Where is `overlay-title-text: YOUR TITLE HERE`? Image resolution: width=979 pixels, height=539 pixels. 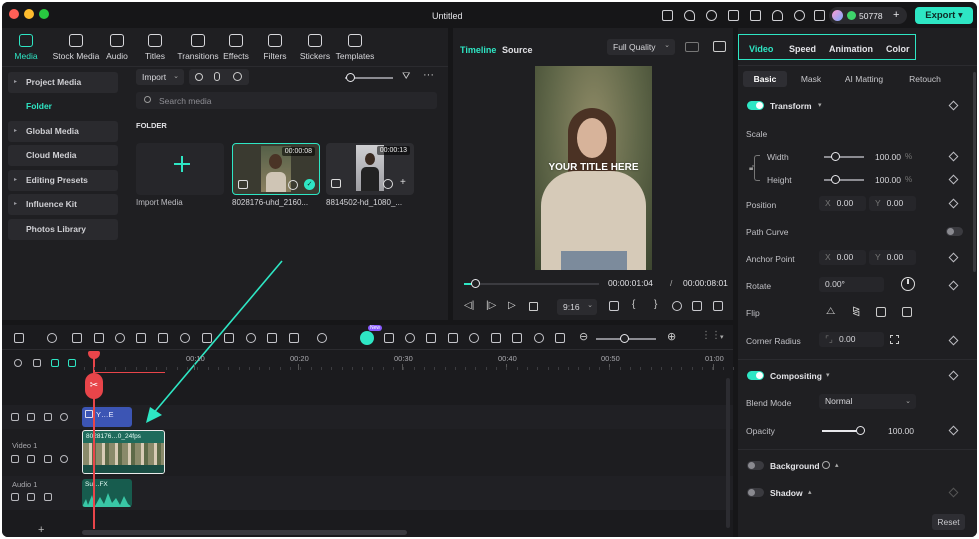 overlay-title-text: YOUR TITLE HERE is located at coordinates (593, 167).